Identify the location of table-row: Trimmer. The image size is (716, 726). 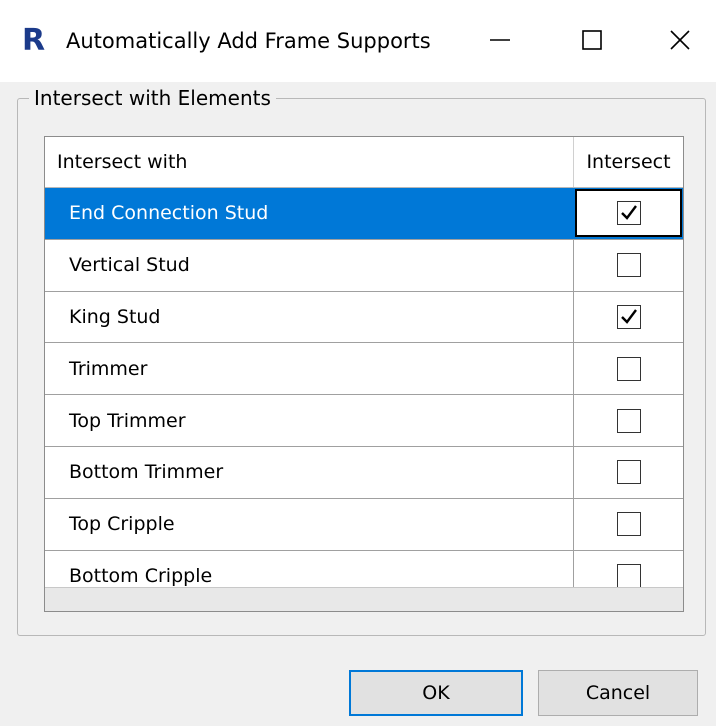
(364, 369).